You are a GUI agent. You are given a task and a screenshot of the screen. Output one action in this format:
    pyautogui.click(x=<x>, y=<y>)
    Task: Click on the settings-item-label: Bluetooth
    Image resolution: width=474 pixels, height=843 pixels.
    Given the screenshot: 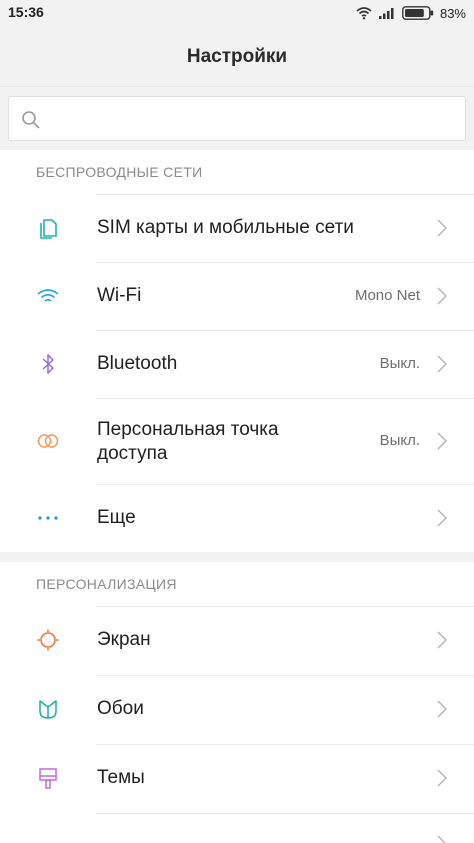 What is the action you would take?
    pyautogui.click(x=137, y=363)
    